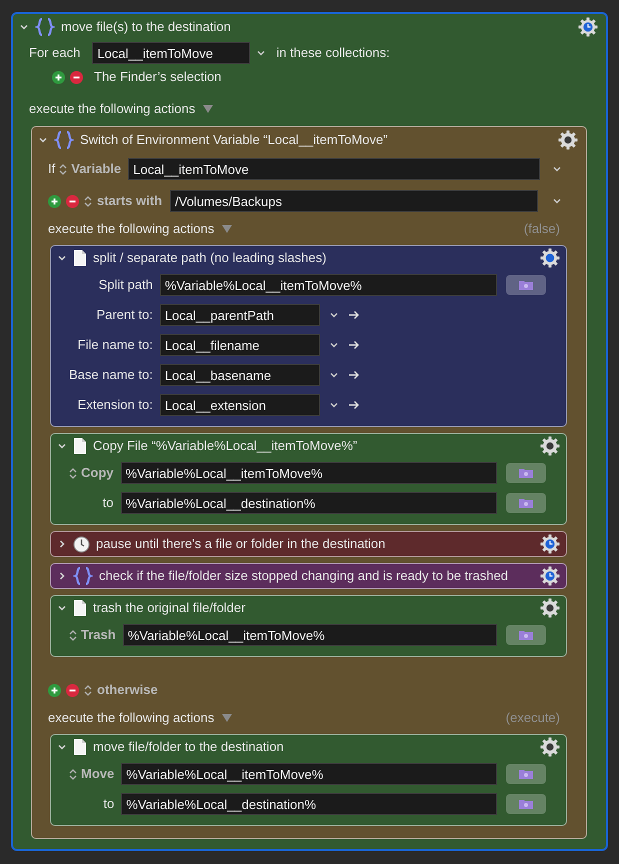 Image resolution: width=619 pixels, height=864 pixels. What do you see at coordinates (169, 608) in the screenshot?
I see `action-title: trash the original file/folder` at bounding box center [169, 608].